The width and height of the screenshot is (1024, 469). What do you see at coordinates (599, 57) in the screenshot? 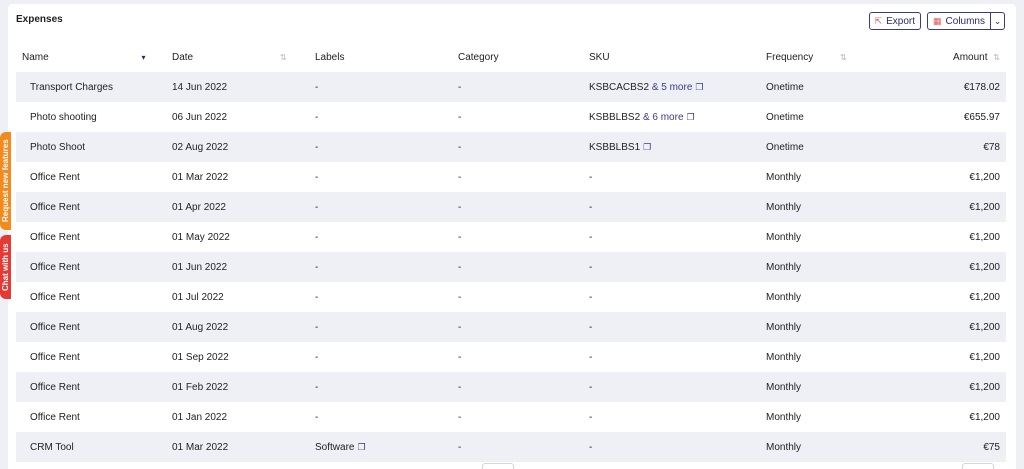
I see `column-header-label: SKU` at bounding box center [599, 57].